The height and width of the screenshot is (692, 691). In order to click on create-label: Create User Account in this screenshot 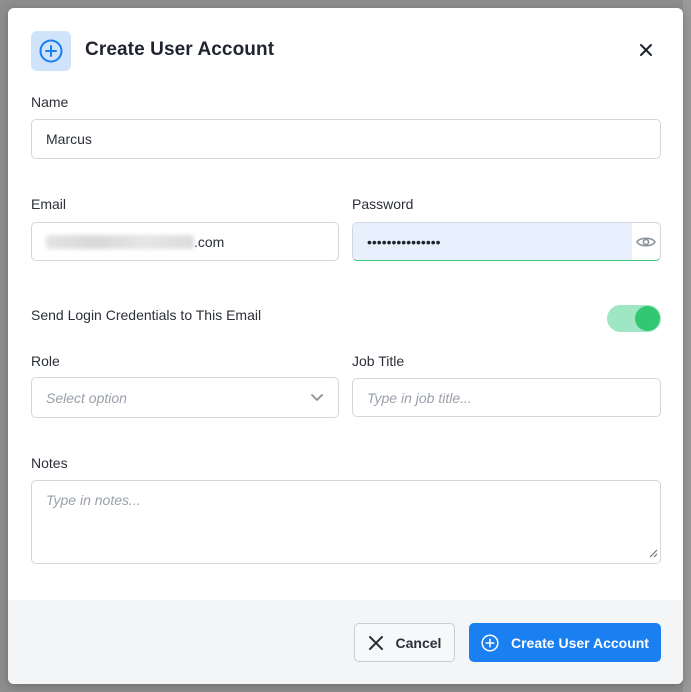, I will do `click(580, 642)`.